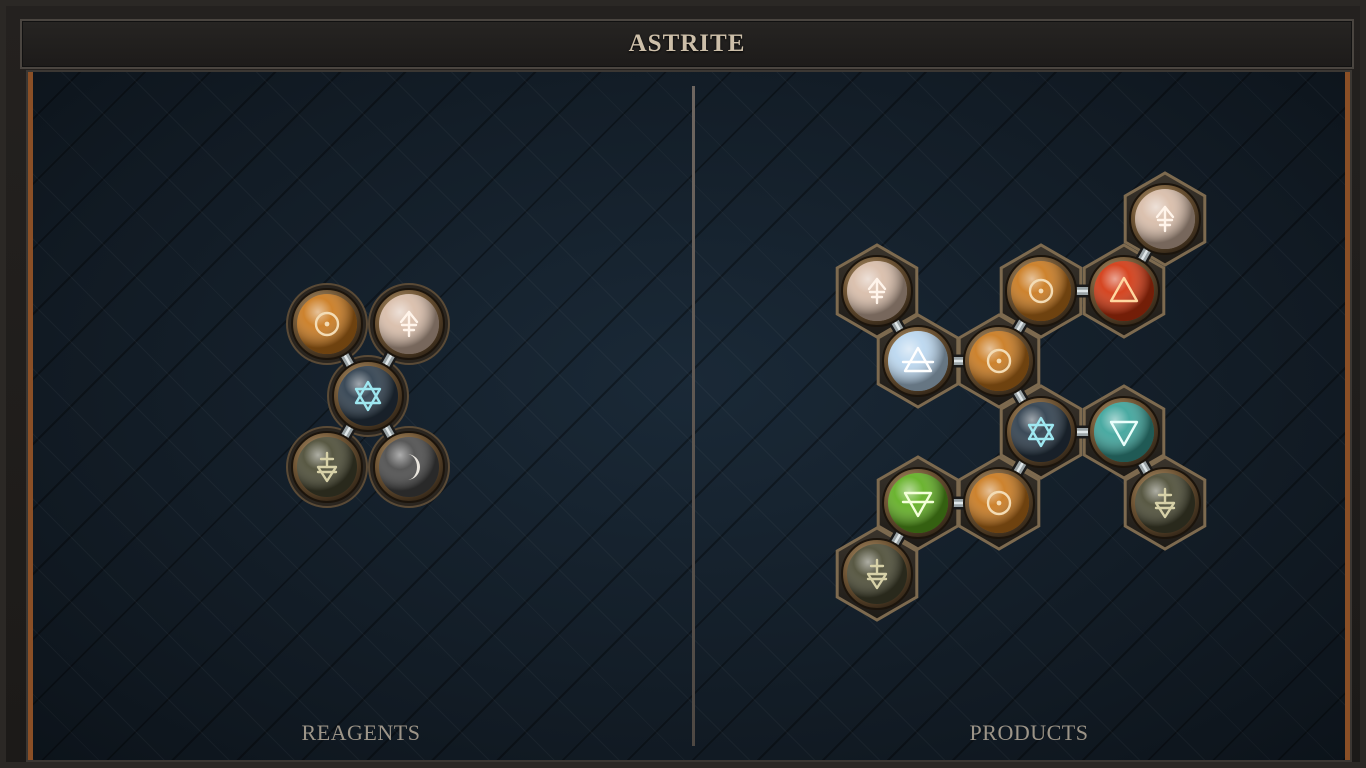 The width and height of the screenshot is (1366, 768). Describe the element at coordinates (327, 324) in the screenshot. I see `reagent-atom-gold` at that location.